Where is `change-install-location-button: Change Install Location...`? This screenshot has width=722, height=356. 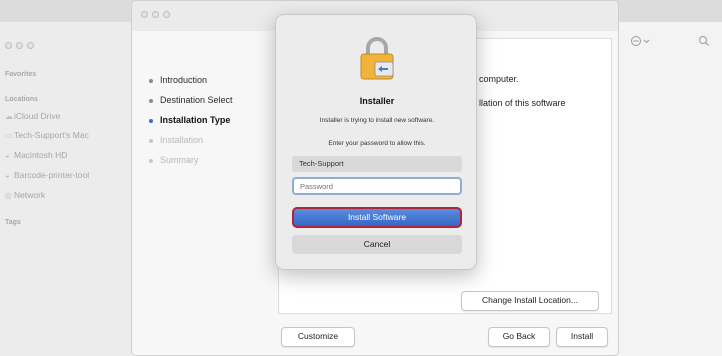 change-install-location-button: Change Install Location... is located at coordinates (530, 301).